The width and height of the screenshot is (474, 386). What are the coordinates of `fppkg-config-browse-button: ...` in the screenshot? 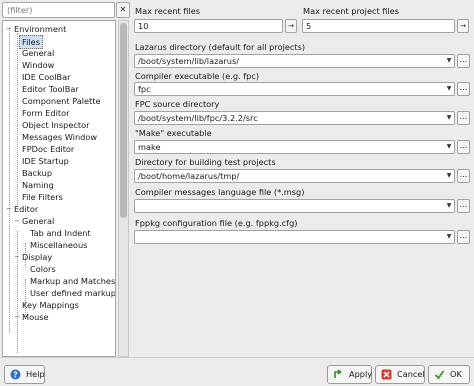 It's located at (463, 237).